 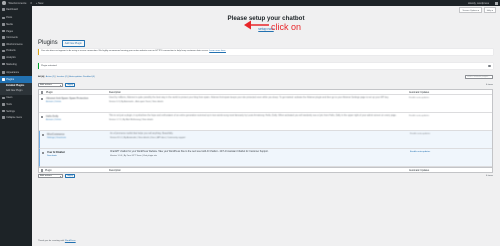 What do you see at coordinates (73, 43) in the screenshot?
I see `add-new-plugin-button: Add New Plugin` at bounding box center [73, 43].